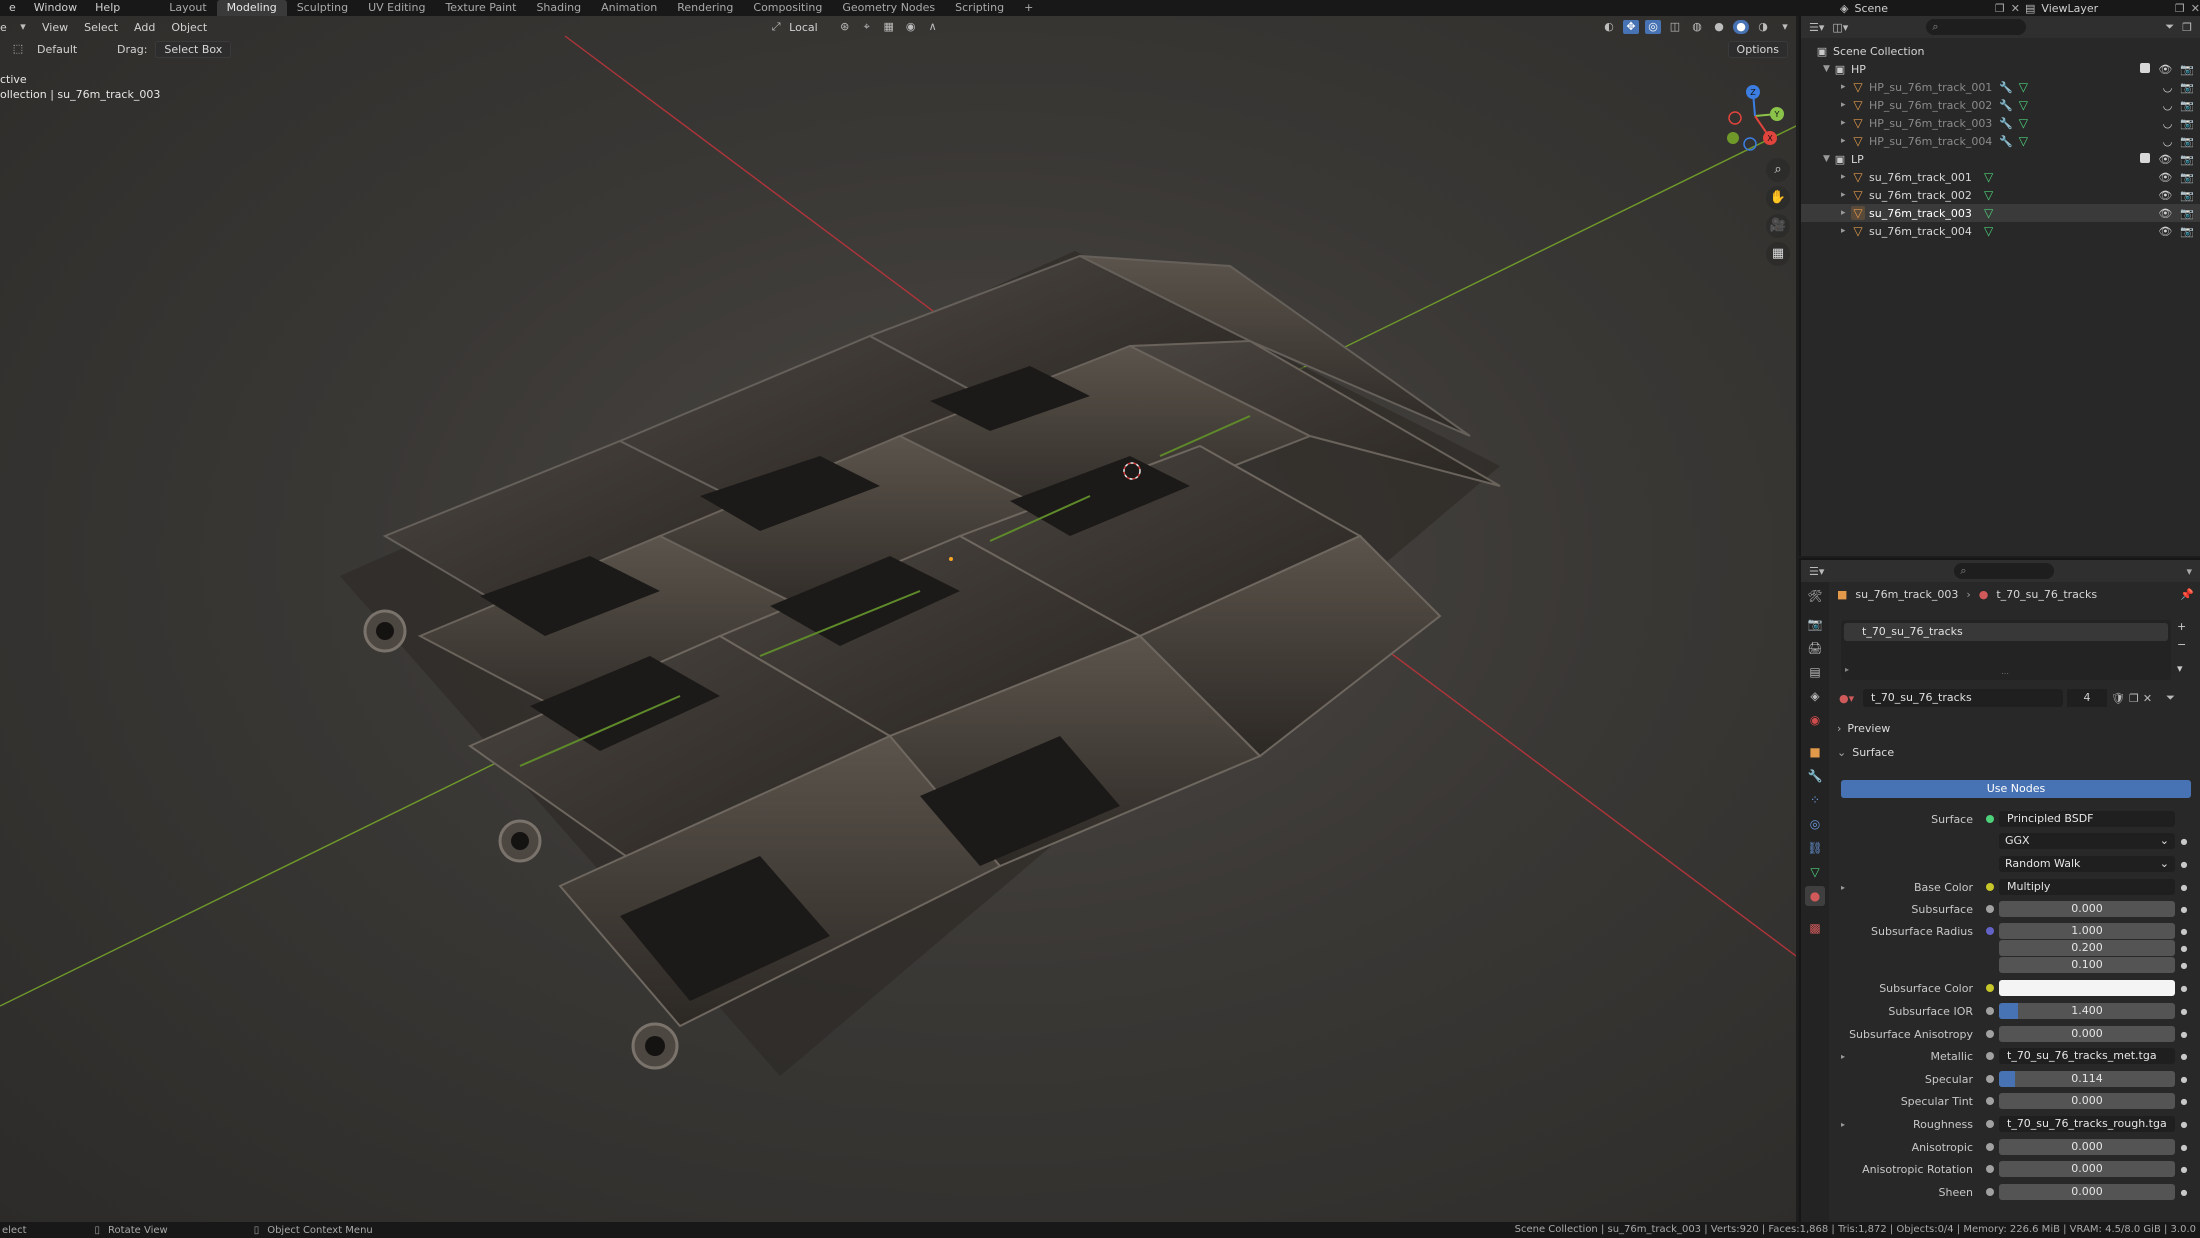 The height and width of the screenshot is (1238, 2200). Describe the element at coordinates (2005, 673) in the screenshot. I see `list-resize-handle: ⋯` at that location.